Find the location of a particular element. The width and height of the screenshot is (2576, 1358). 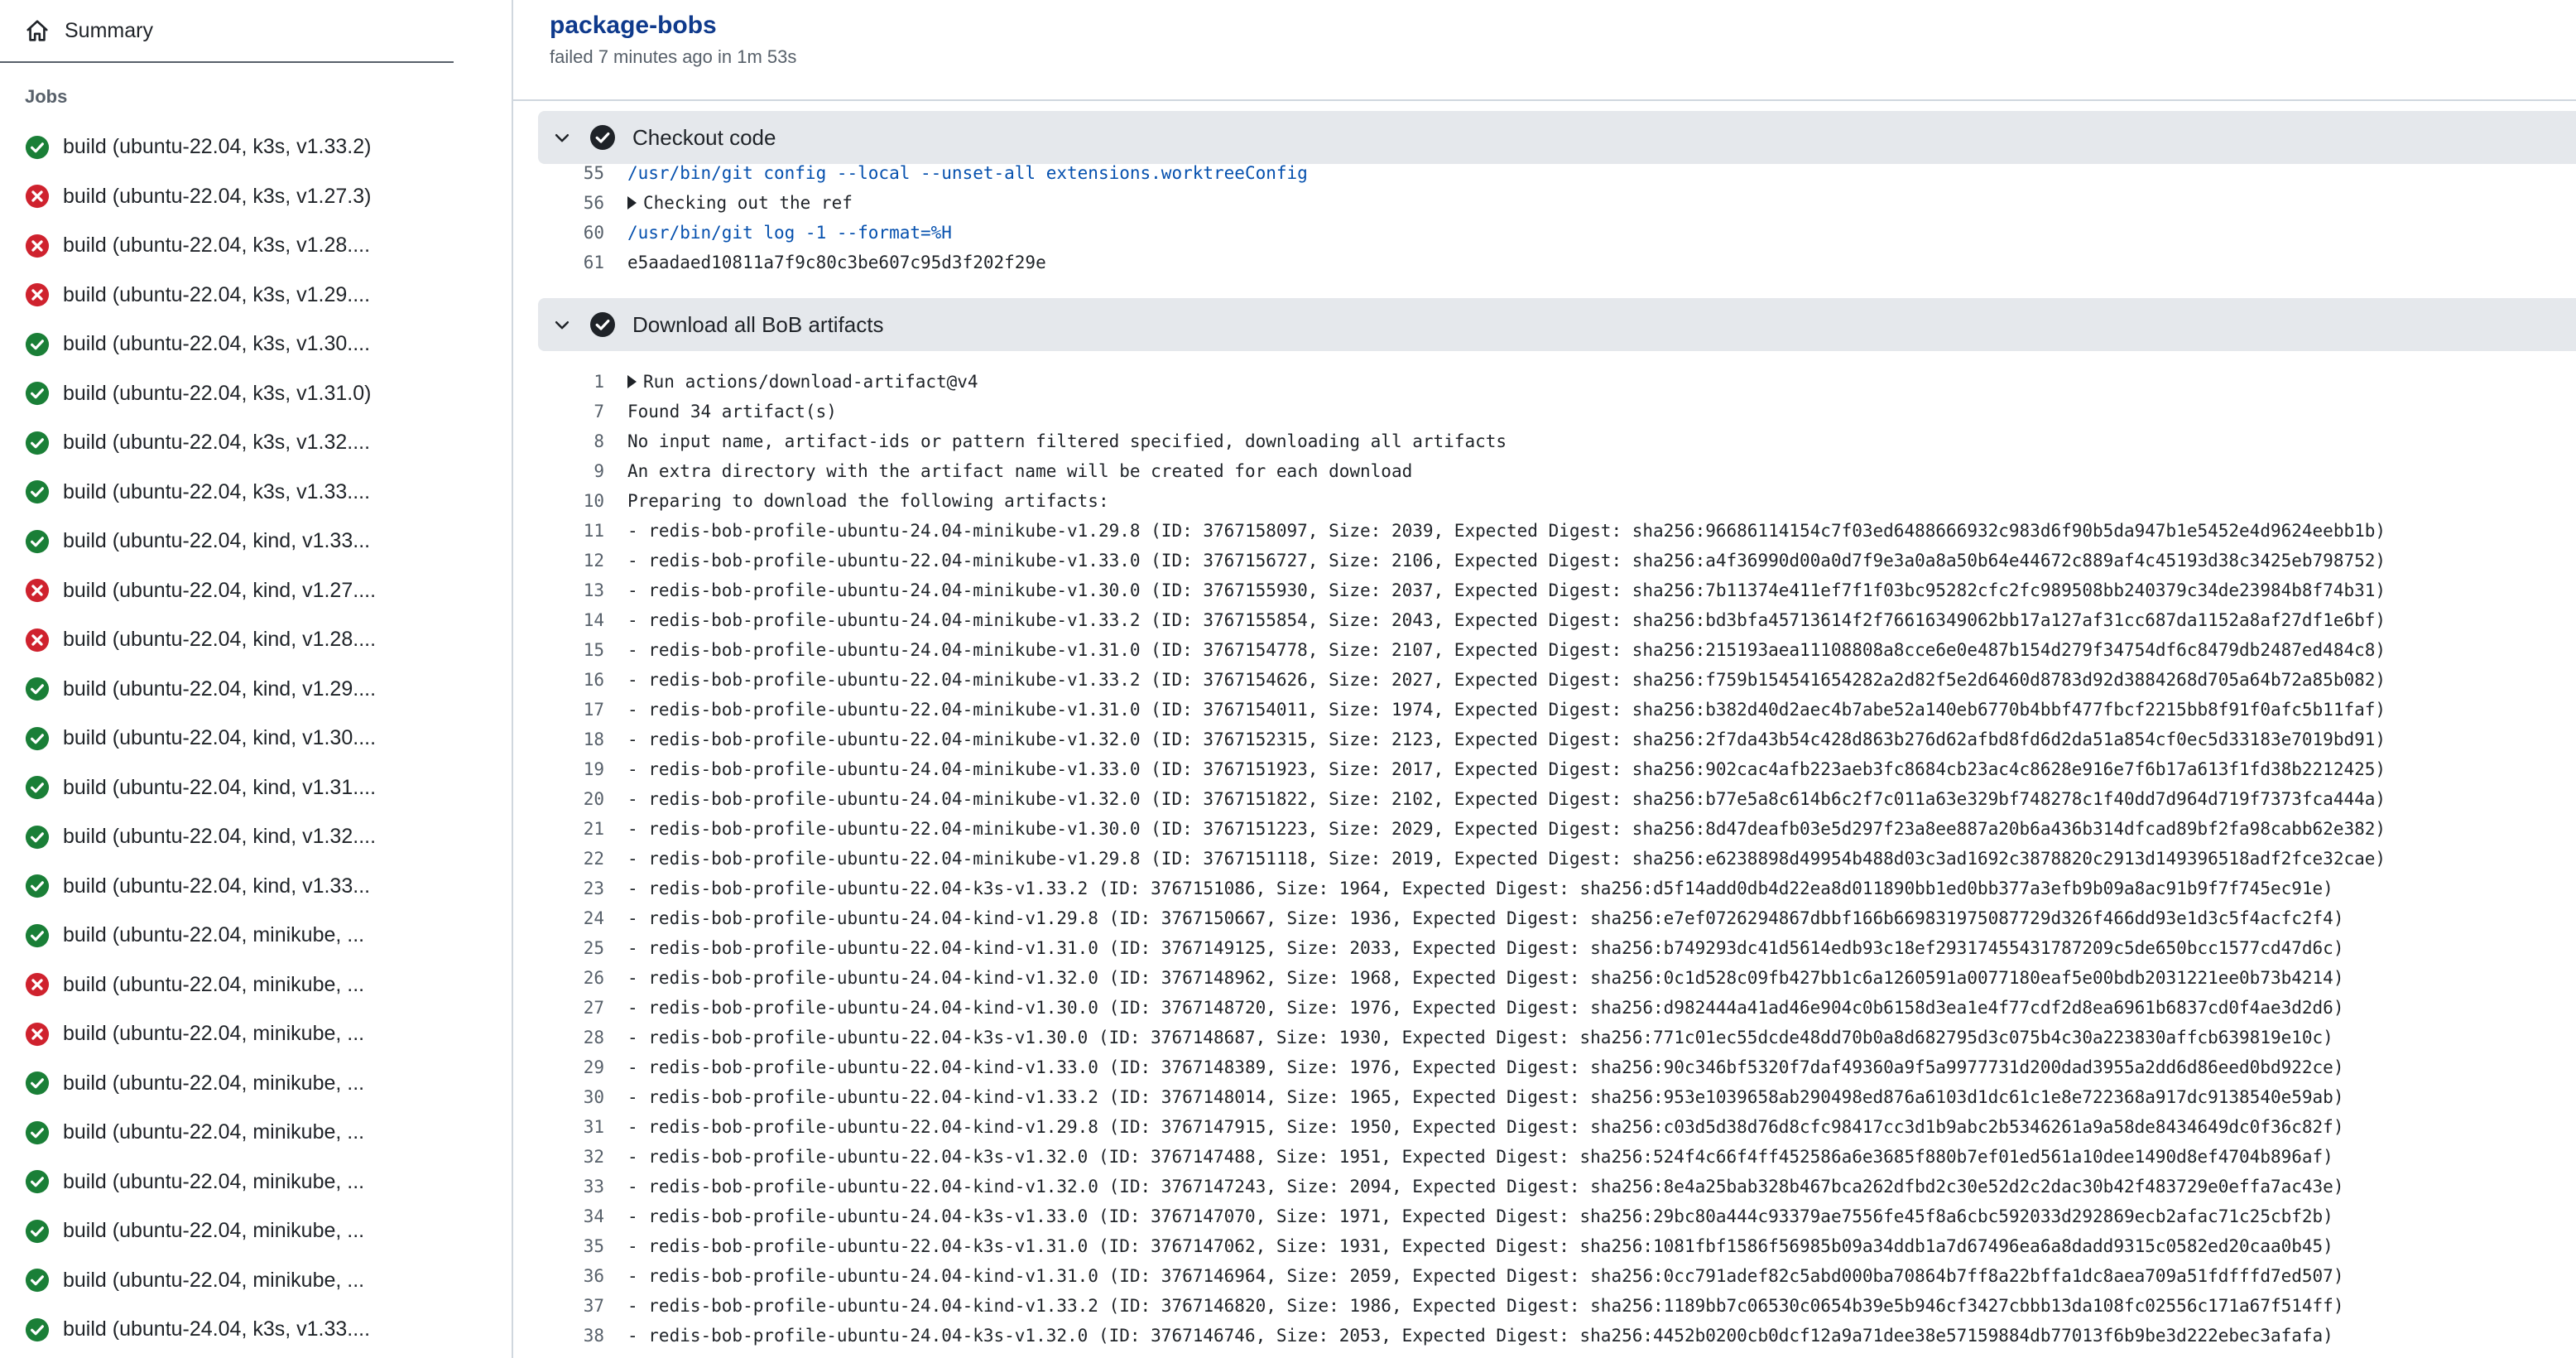

job-item: build (ubuntu-22.04, k3s, v1.27.3) is located at coordinates (252, 197).